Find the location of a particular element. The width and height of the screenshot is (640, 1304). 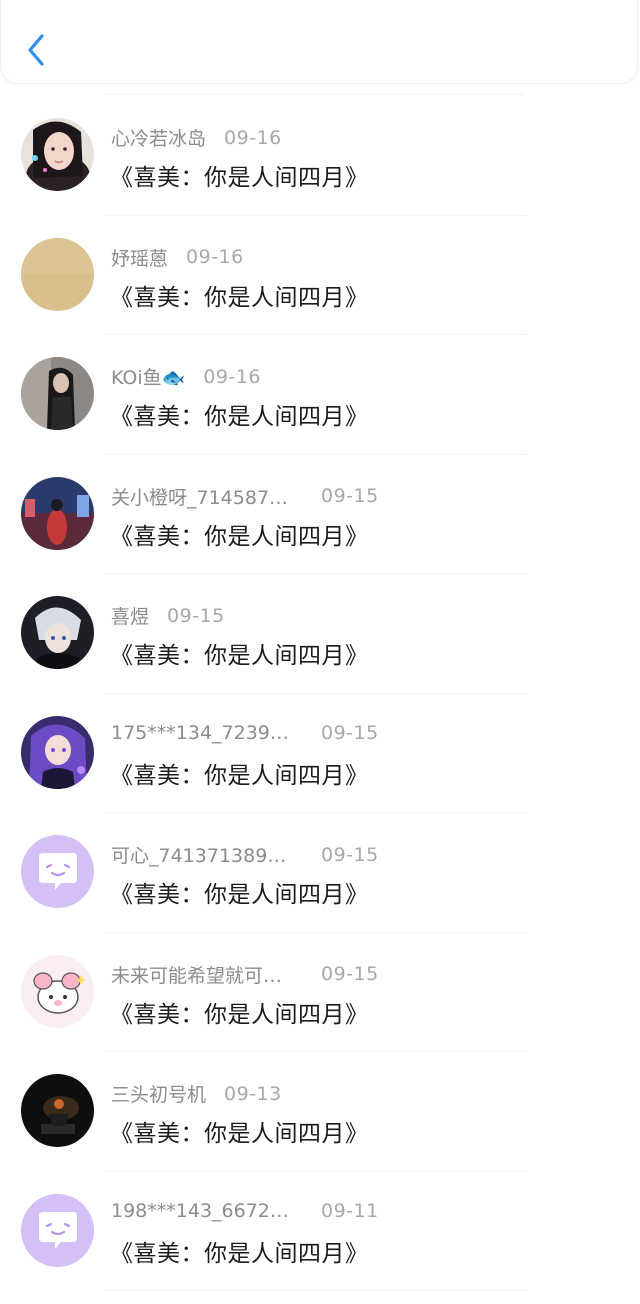

comment-meta: 三头初号机 09-13 is located at coordinates (196, 1093).